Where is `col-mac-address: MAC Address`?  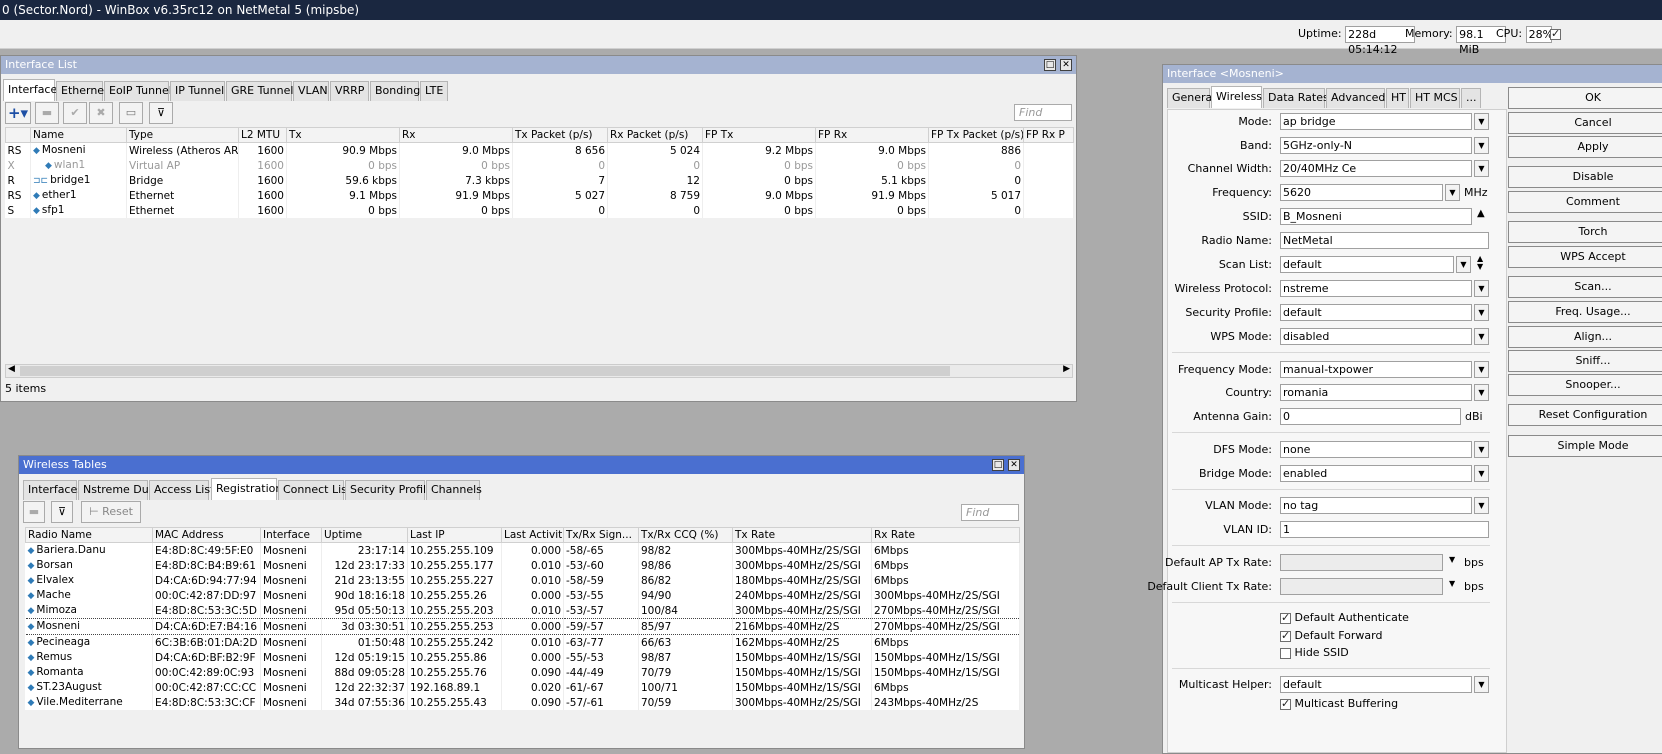 col-mac-address: MAC Address is located at coordinates (206, 535).